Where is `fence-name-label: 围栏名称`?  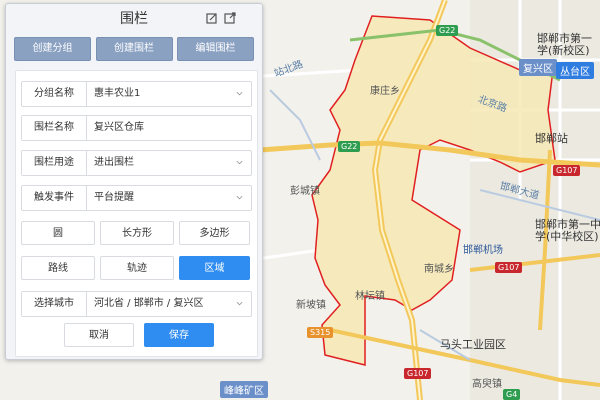 fence-name-label: 围栏名称 is located at coordinates (54, 128).